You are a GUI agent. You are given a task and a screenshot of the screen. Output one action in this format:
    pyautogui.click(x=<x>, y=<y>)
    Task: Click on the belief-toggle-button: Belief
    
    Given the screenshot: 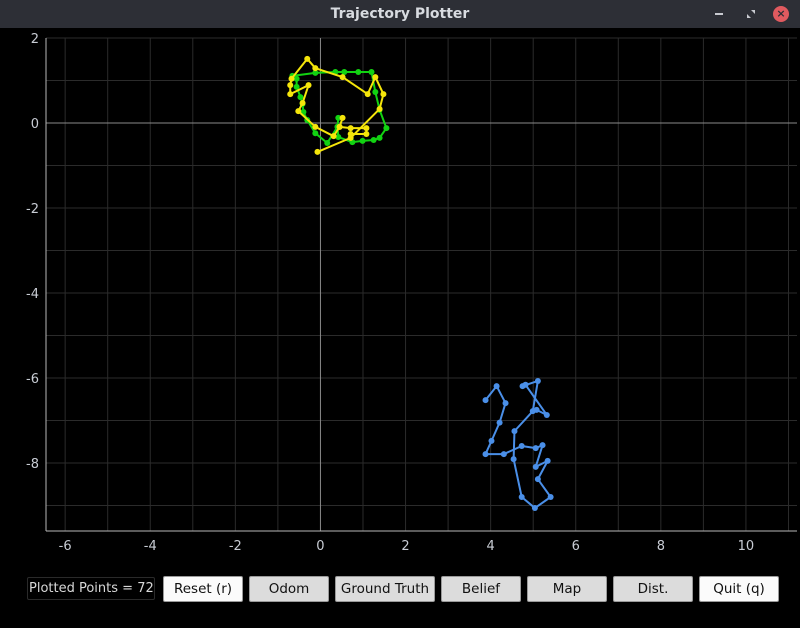 What is the action you would take?
    pyautogui.click(x=481, y=589)
    